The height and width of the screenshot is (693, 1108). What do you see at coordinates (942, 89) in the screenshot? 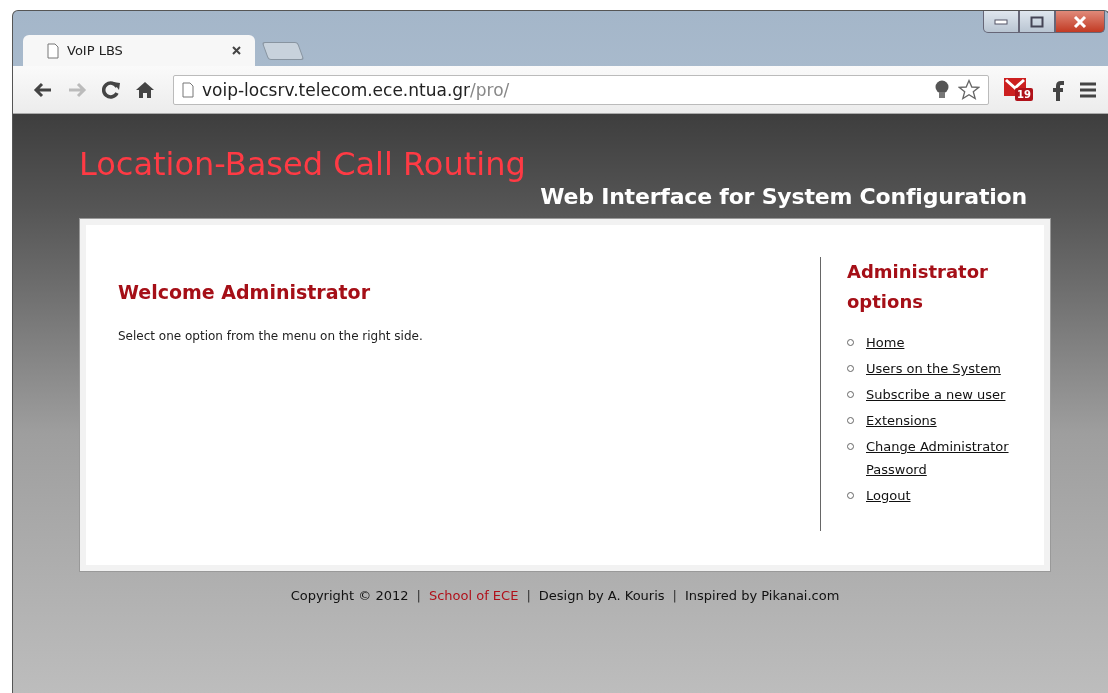
I see `lightbulb-icon` at bounding box center [942, 89].